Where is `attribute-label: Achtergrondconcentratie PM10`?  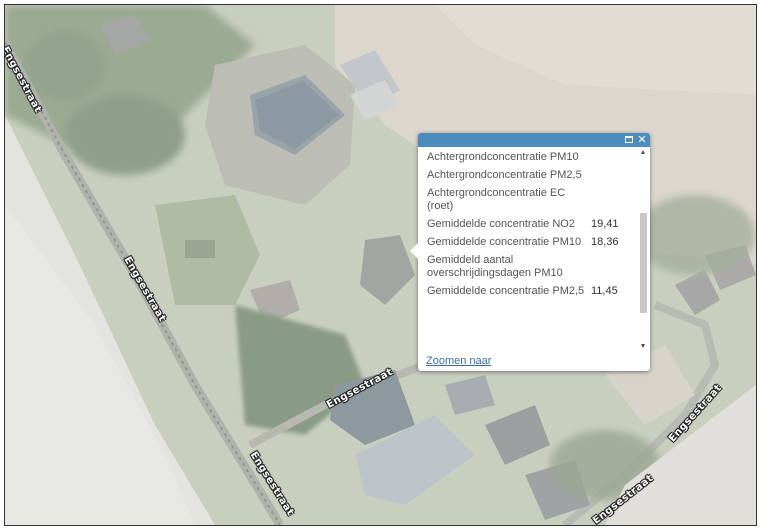 attribute-label: Achtergrondconcentratie PM10 is located at coordinates (503, 157).